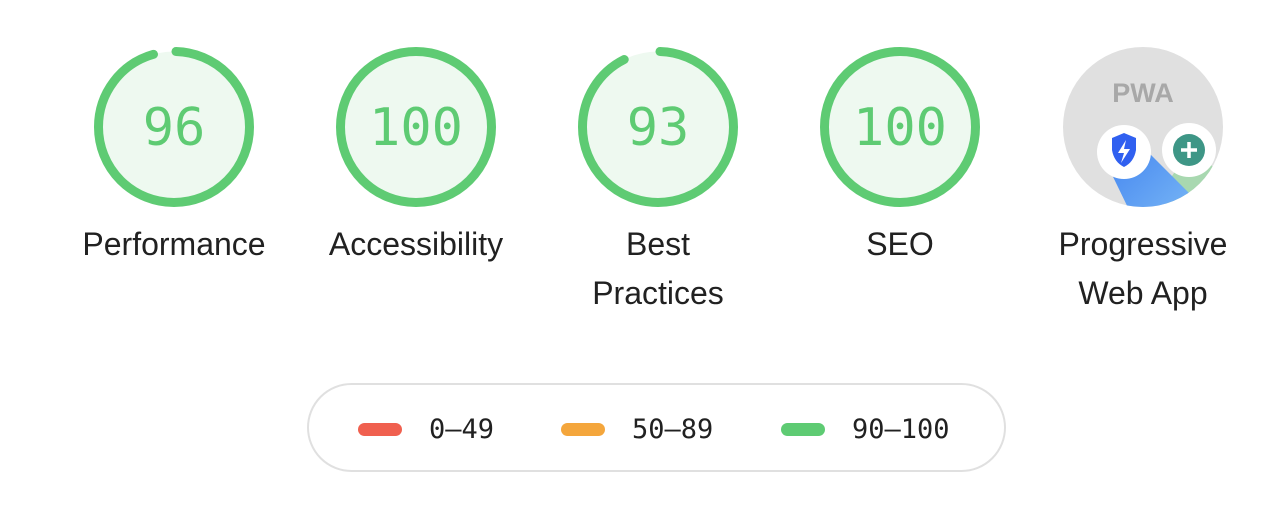 The height and width of the screenshot is (512, 1280). I want to click on gauge-accessibility: 100 Accessibility, so click(416, 157).